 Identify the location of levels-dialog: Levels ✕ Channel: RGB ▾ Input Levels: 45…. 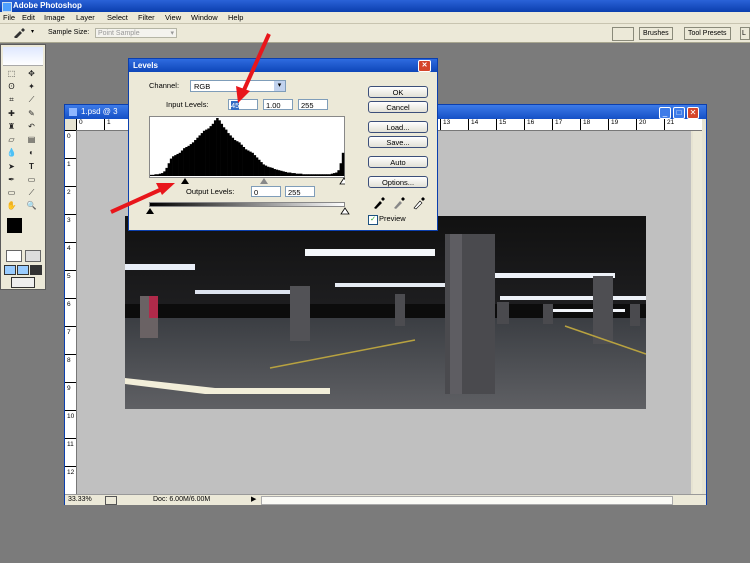
(283, 144).